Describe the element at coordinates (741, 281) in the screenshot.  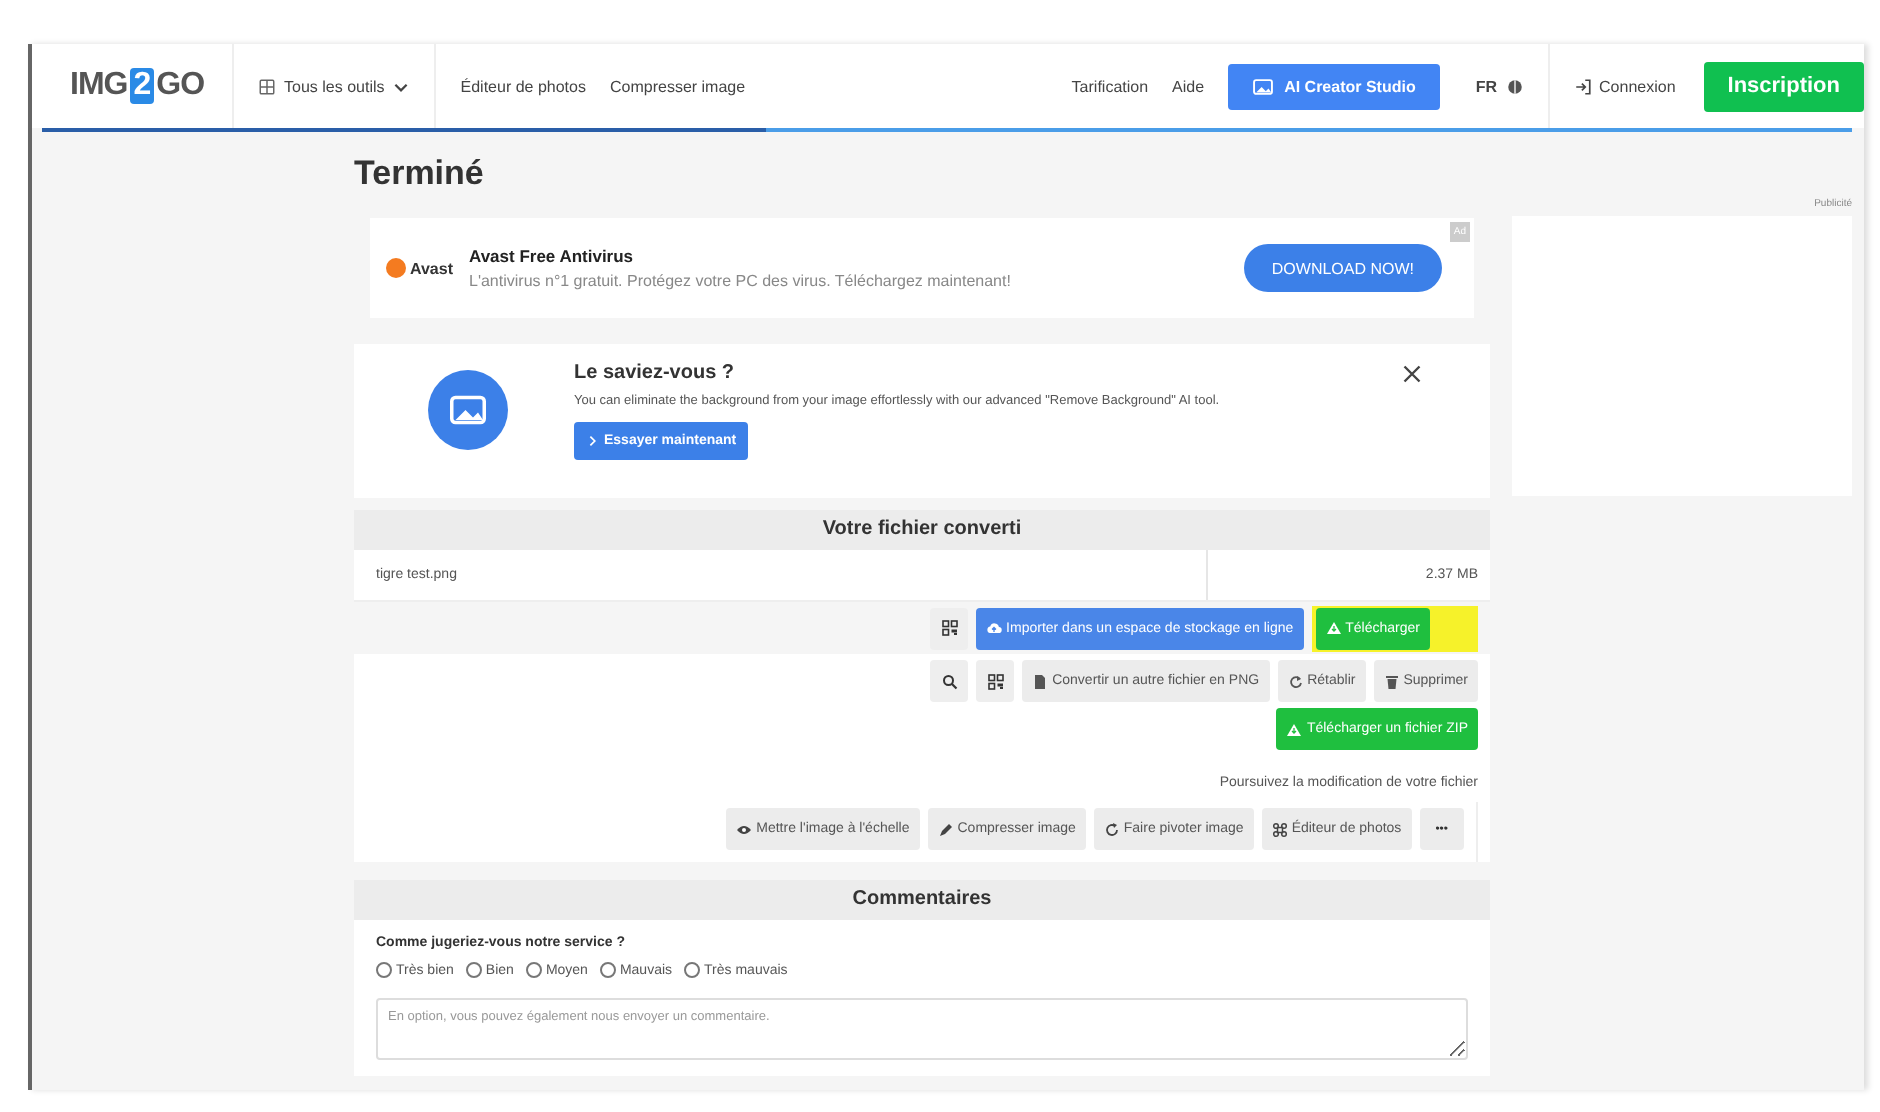
I see `ad-text: L'antivirus n°1 gratuit. Protégez votre PC des virus. Téléchargez maintenant!` at that location.